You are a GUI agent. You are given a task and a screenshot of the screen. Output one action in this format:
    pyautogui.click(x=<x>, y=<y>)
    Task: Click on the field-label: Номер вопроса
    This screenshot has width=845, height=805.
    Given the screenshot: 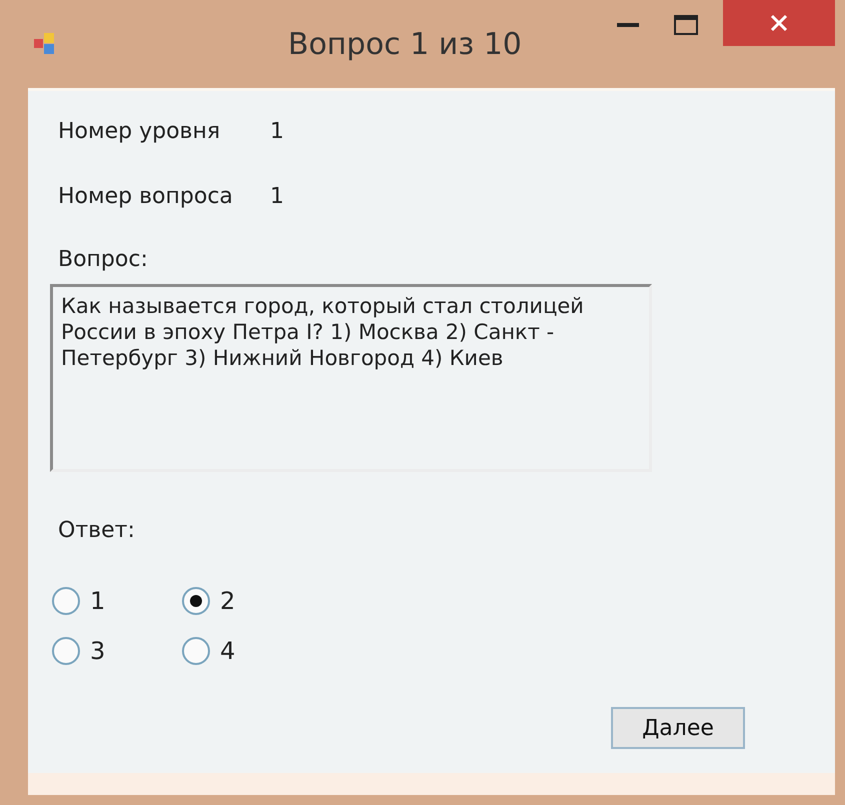 What is the action you would take?
    pyautogui.click(x=146, y=196)
    